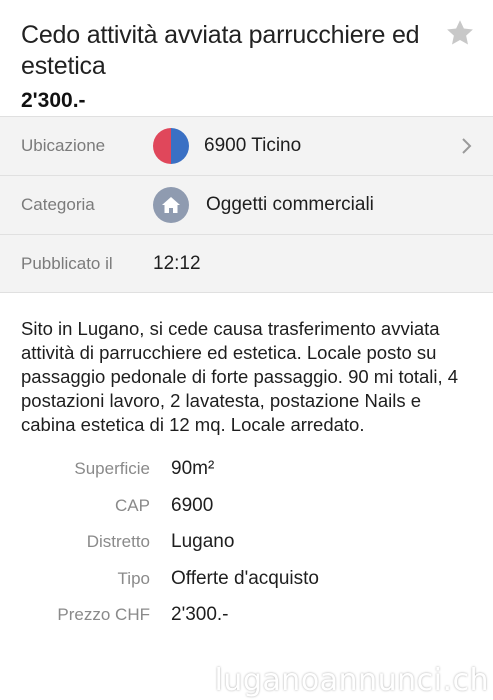 This screenshot has height=700, width=493. What do you see at coordinates (246, 506) in the screenshot?
I see `detail-row-postcode: CAP 6900` at bounding box center [246, 506].